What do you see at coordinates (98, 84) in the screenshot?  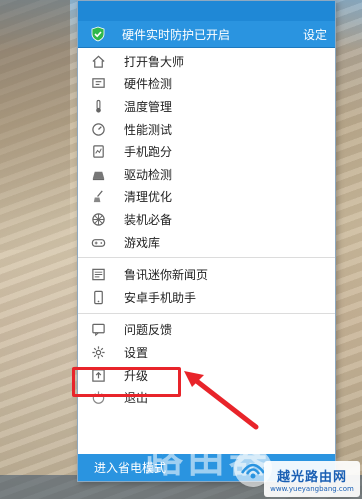 I see `hardware-icon` at bounding box center [98, 84].